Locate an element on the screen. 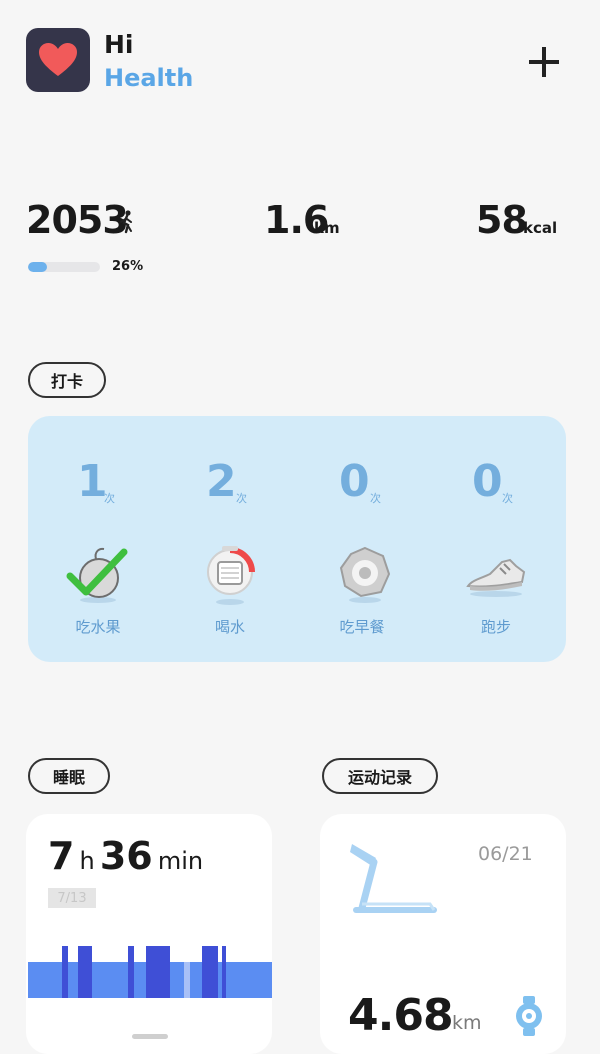 The height and width of the screenshot is (1054, 600). checkin-unit-breakfast: 次 is located at coordinates (375, 498).